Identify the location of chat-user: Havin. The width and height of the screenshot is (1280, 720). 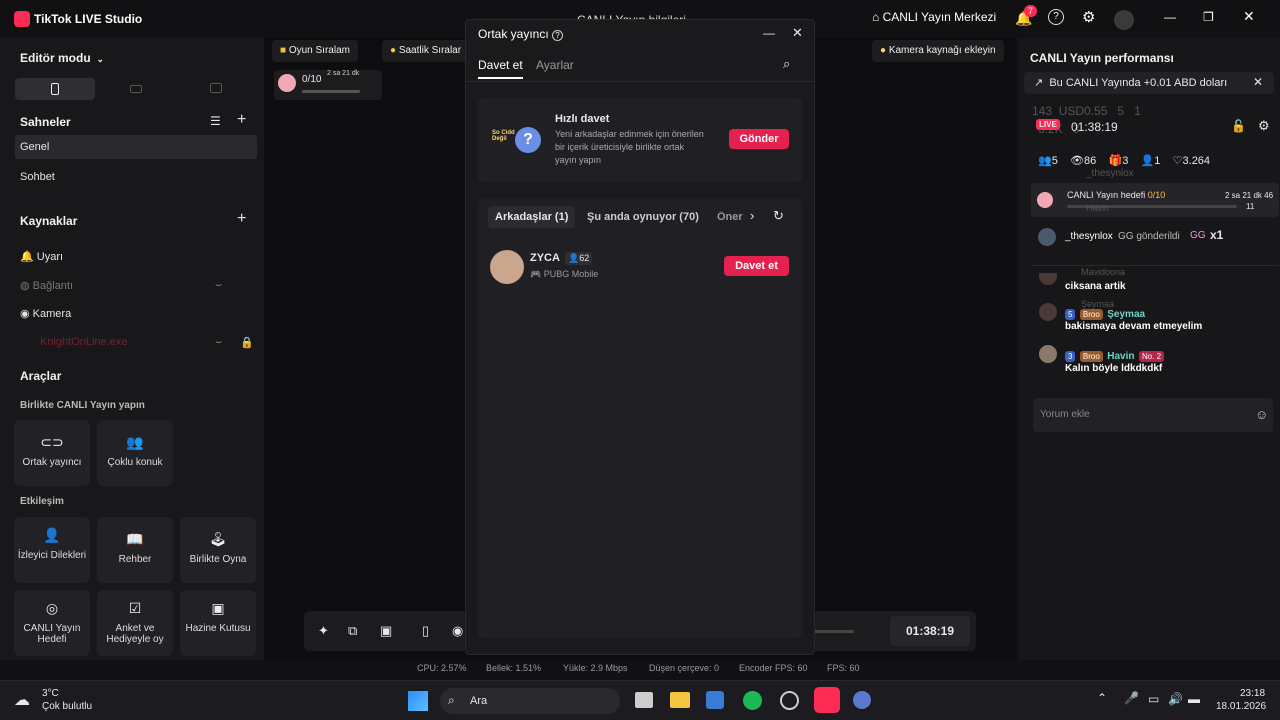
(1120, 356).